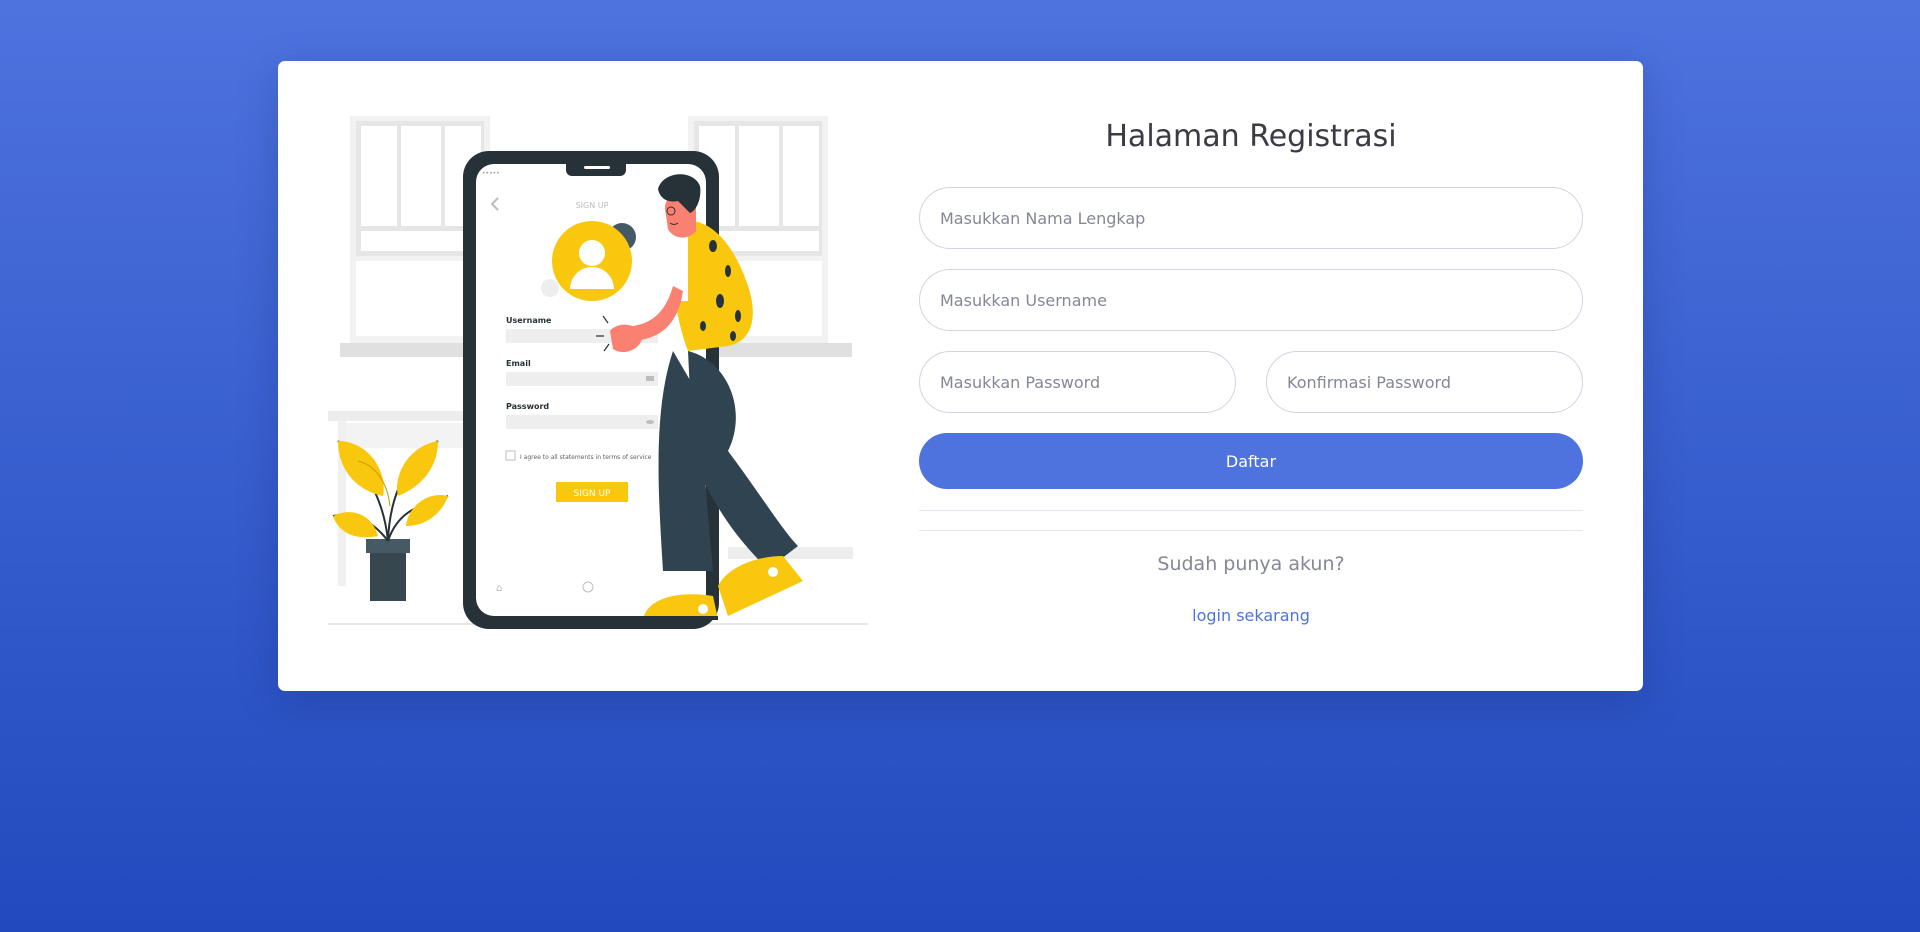 This screenshot has width=1920, height=932. Describe the element at coordinates (1077, 382) in the screenshot. I see `password-input` at that location.